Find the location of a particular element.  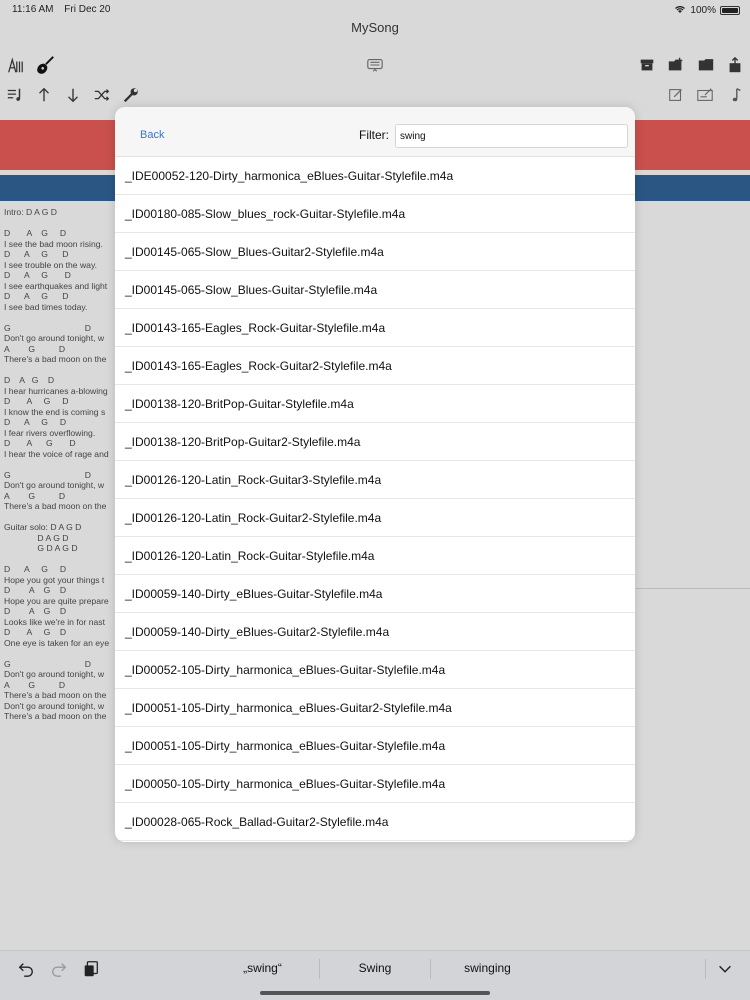

new-folder-icon is located at coordinates (676, 65).